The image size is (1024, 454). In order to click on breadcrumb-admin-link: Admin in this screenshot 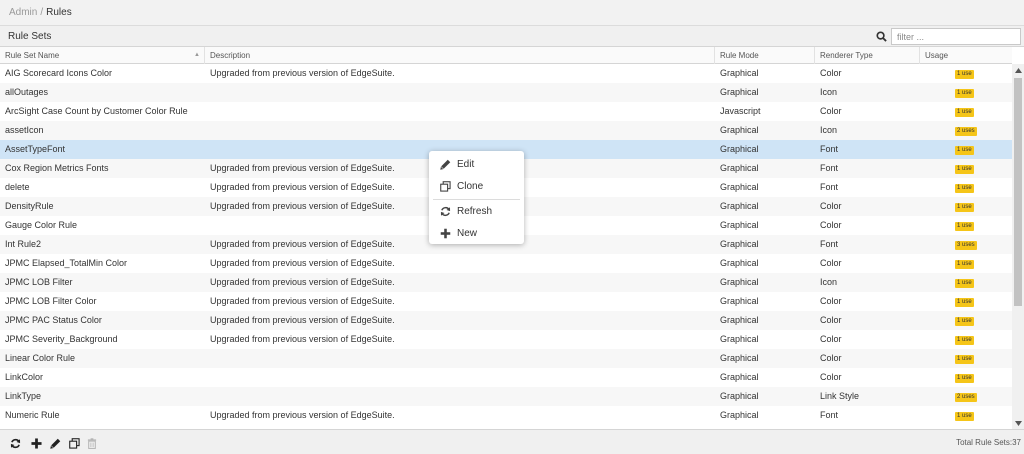, I will do `click(23, 12)`.